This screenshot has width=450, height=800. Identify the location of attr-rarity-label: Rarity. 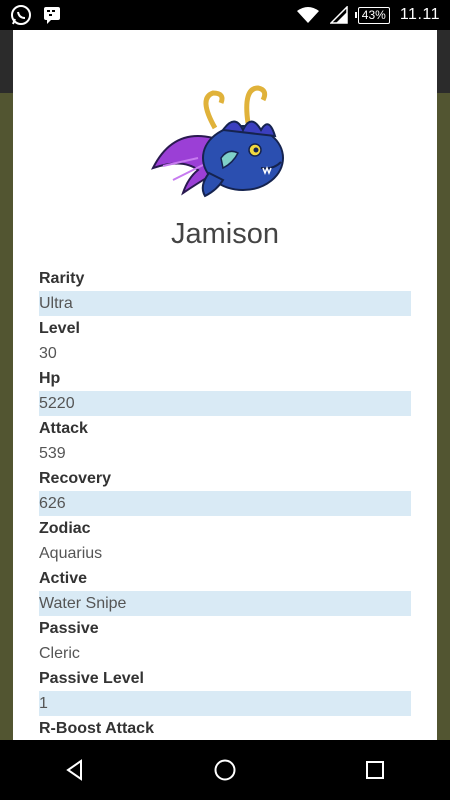
(62, 278).